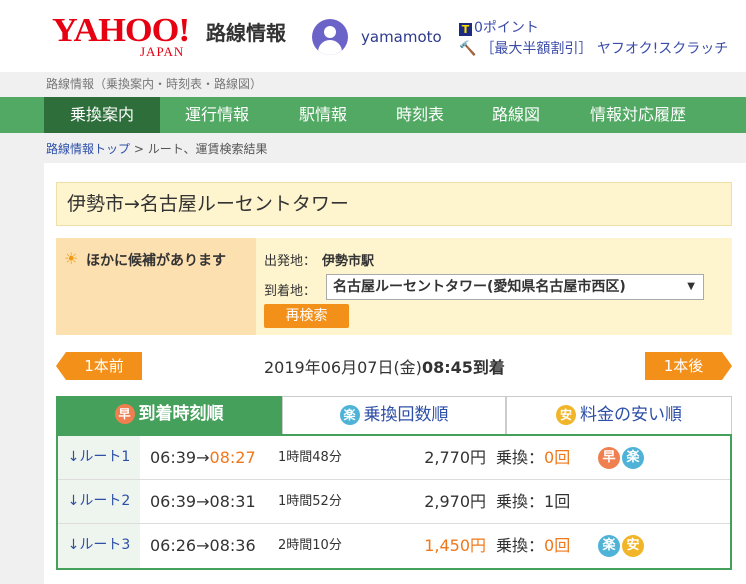 The width and height of the screenshot is (746, 584). What do you see at coordinates (99, 546) in the screenshot?
I see `route-link: ↓ルート3` at bounding box center [99, 546].